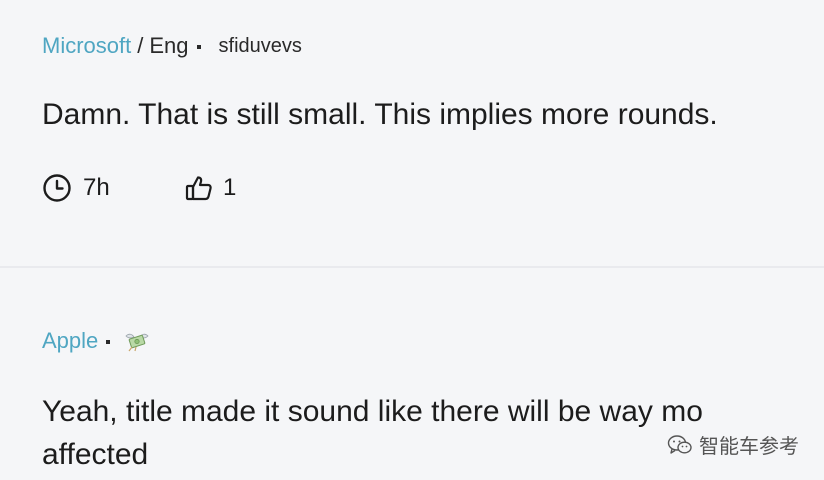 This screenshot has width=824, height=480. I want to click on post-meta: Microsoft / Eng sfiduvevs, so click(172, 46).